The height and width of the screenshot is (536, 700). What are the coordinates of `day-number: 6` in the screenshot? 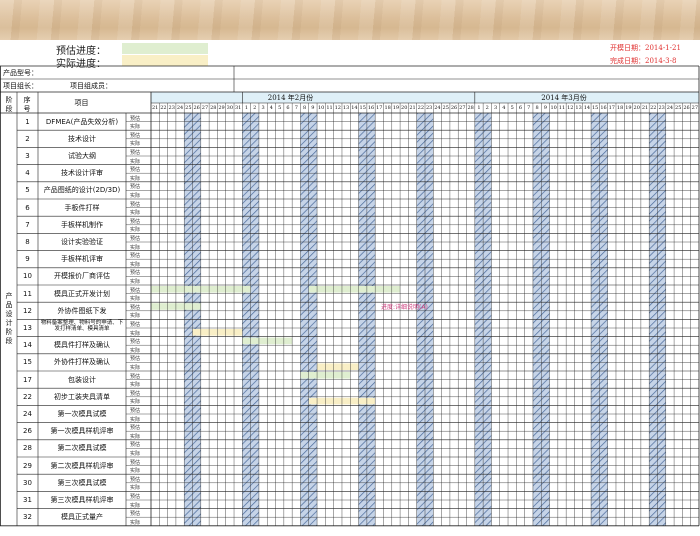 It's located at (520, 108).